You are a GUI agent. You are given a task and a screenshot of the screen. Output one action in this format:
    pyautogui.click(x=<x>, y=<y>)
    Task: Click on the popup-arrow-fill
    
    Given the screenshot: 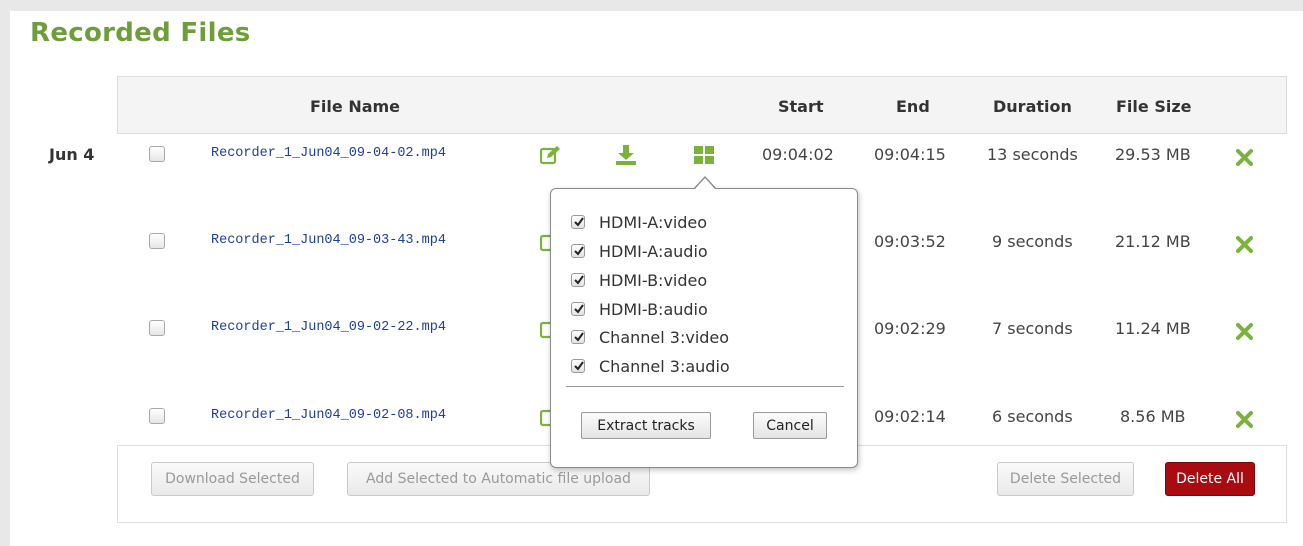 What is the action you would take?
    pyautogui.click(x=705, y=184)
    